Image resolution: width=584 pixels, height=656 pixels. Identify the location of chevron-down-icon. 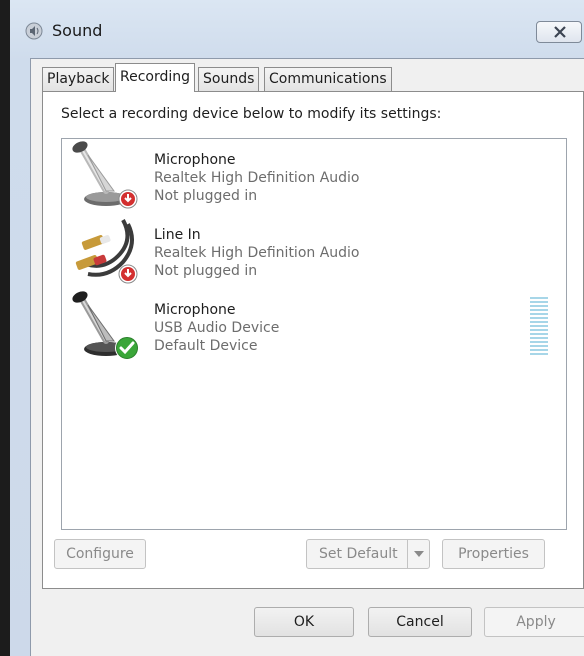
(419, 554).